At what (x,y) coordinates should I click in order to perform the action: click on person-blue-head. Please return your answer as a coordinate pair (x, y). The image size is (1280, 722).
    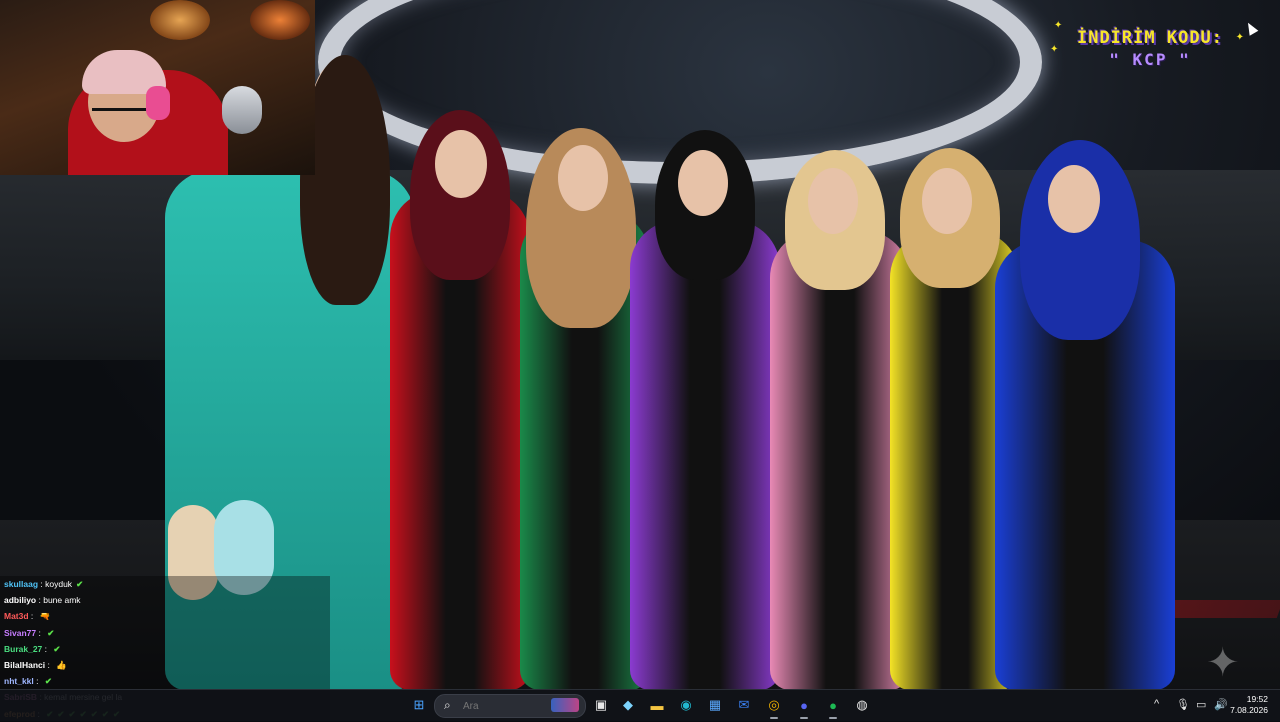
    Looking at the image, I should click on (1074, 199).